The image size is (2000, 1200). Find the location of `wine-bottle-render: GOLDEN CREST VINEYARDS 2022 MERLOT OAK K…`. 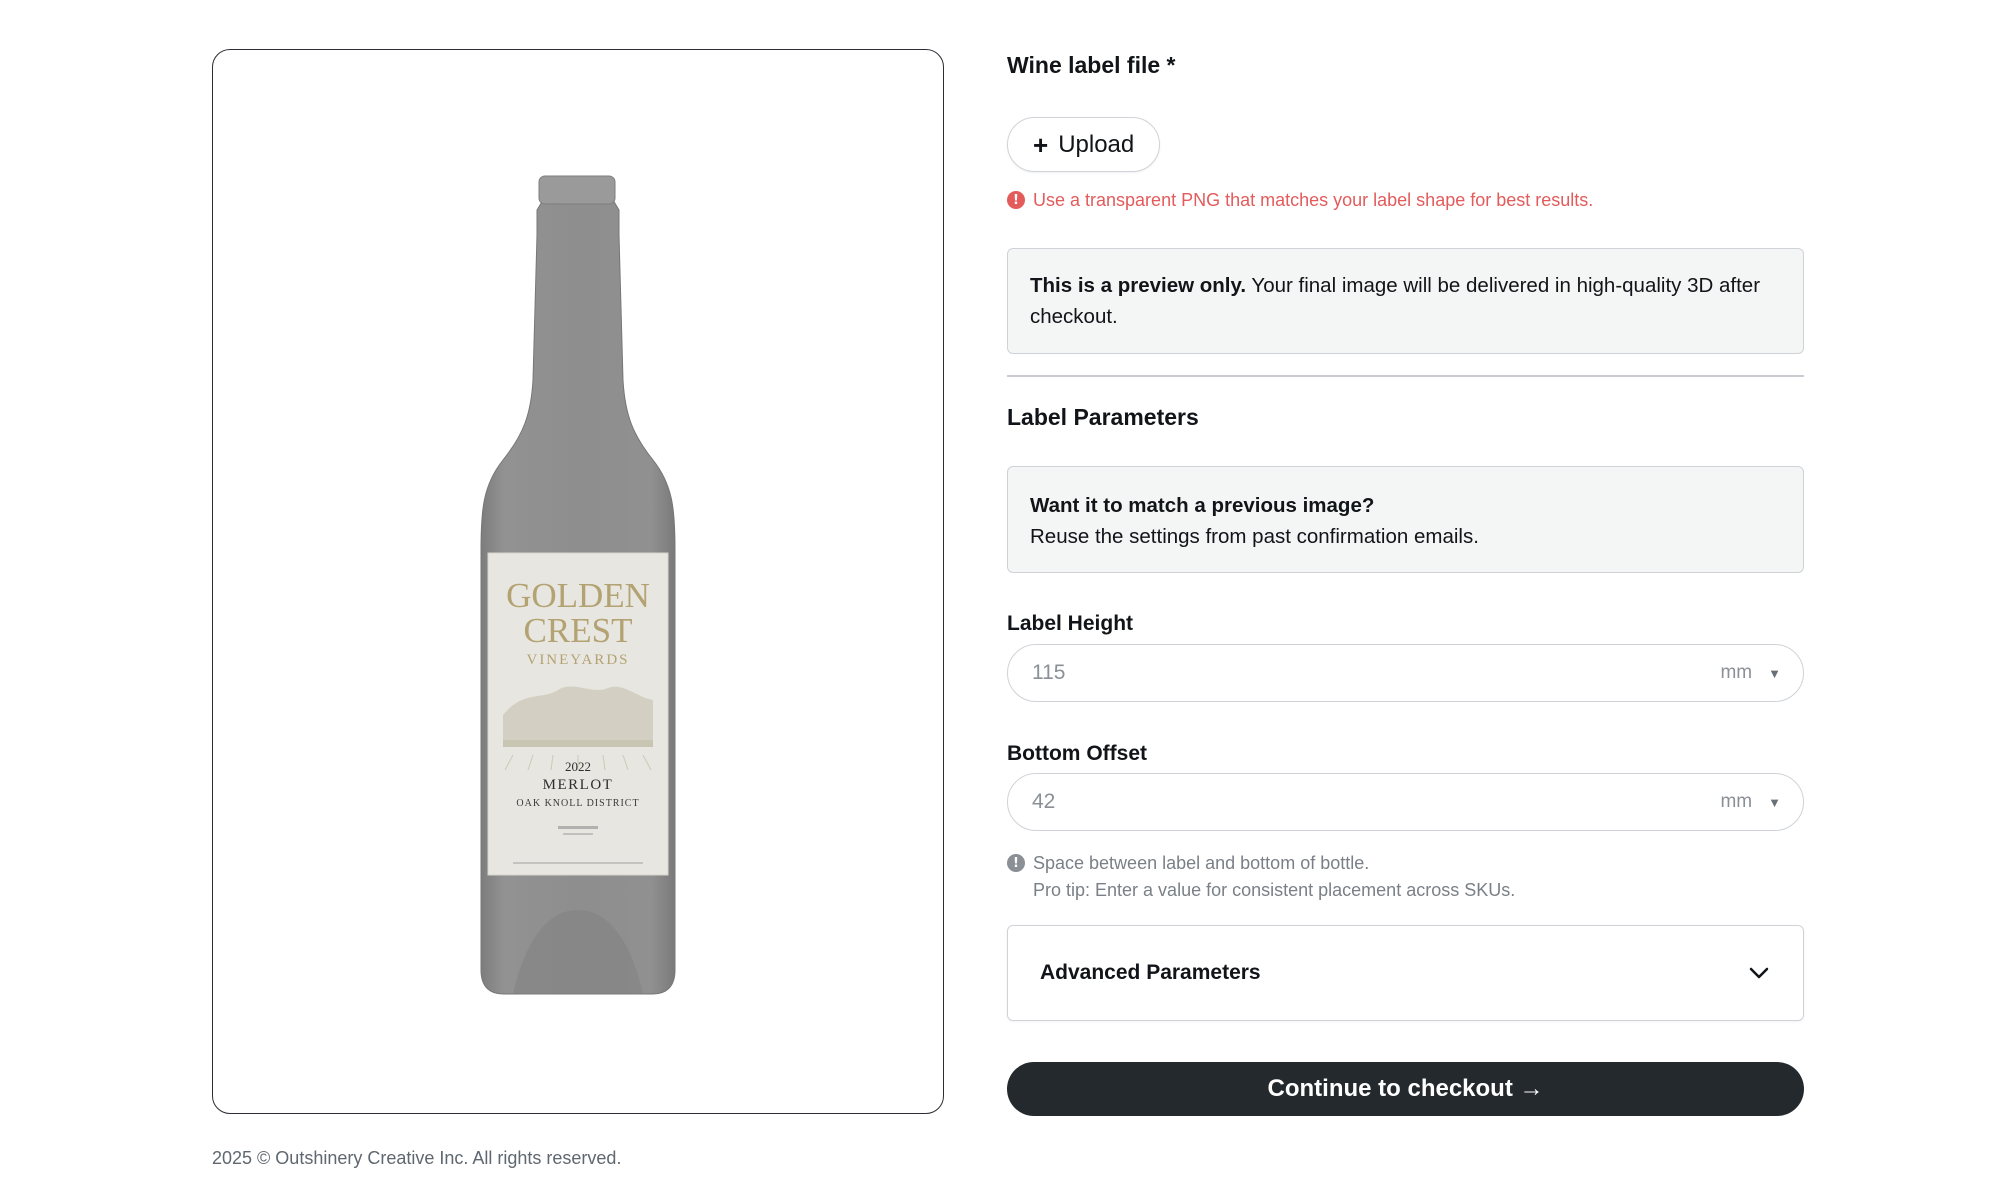

wine-bottle-render: GOLDEN CREST VINEYARDS 2022 MERLOT OAK K… is located at coordinates (578, 585).